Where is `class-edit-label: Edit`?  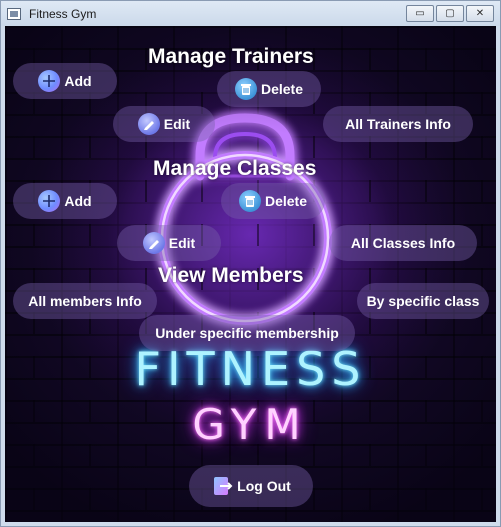
class-edit-label: Edit is located at coordinates (182, 243).